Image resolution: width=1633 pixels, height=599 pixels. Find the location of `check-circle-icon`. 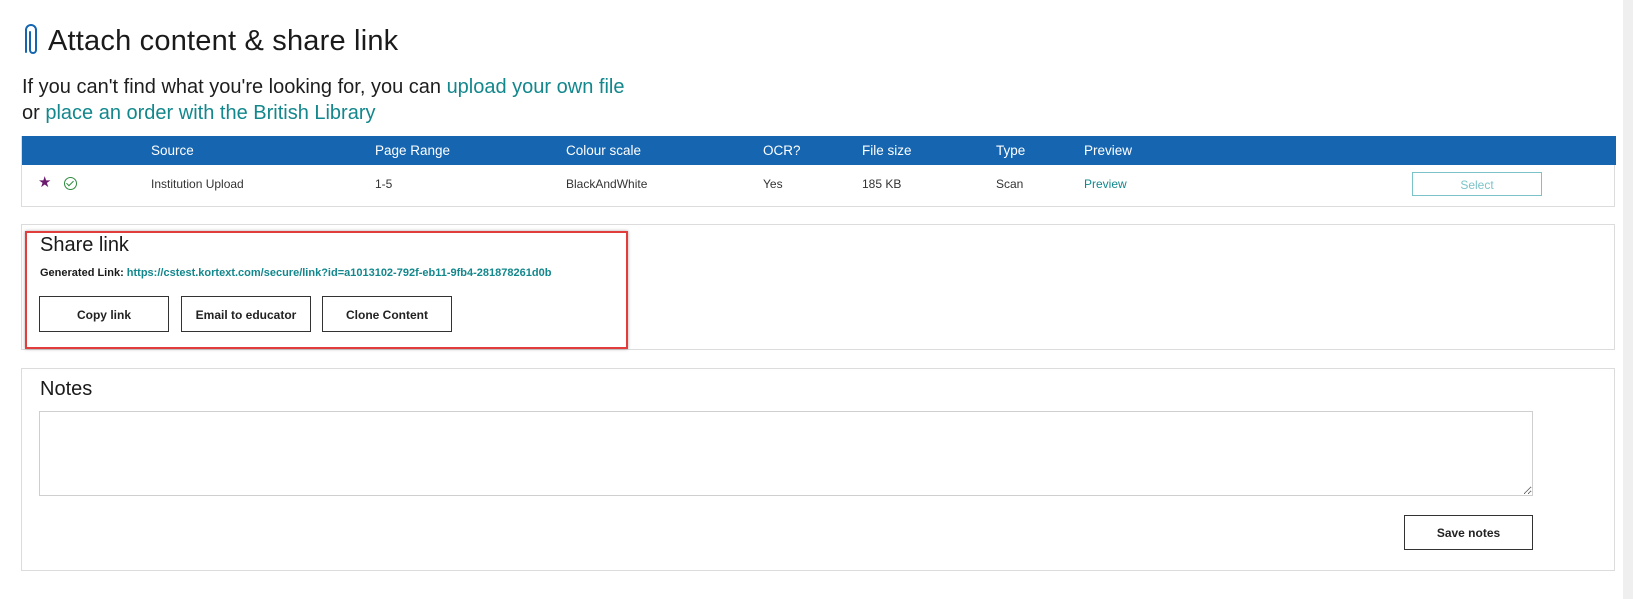

check-circle-icon is located at coordinates (70, 183).